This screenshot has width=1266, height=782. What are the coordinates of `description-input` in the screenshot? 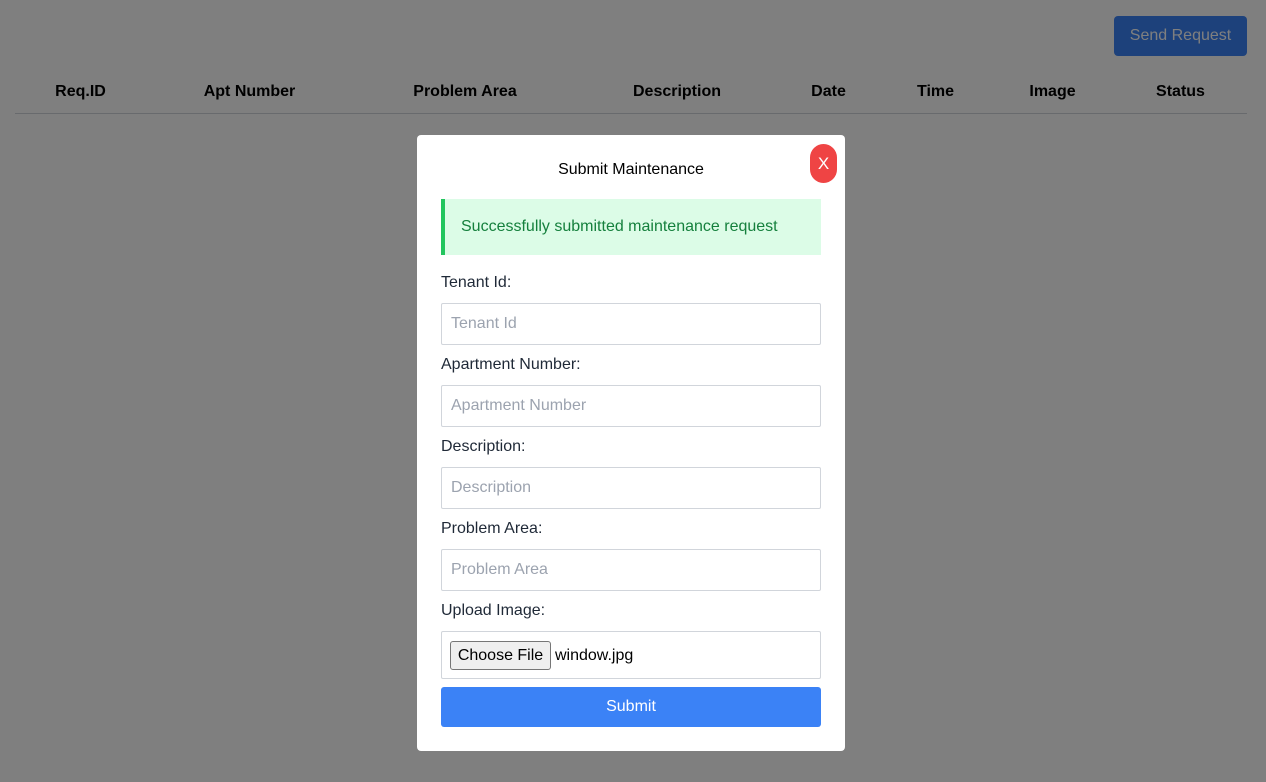 It's located at (631, 488).